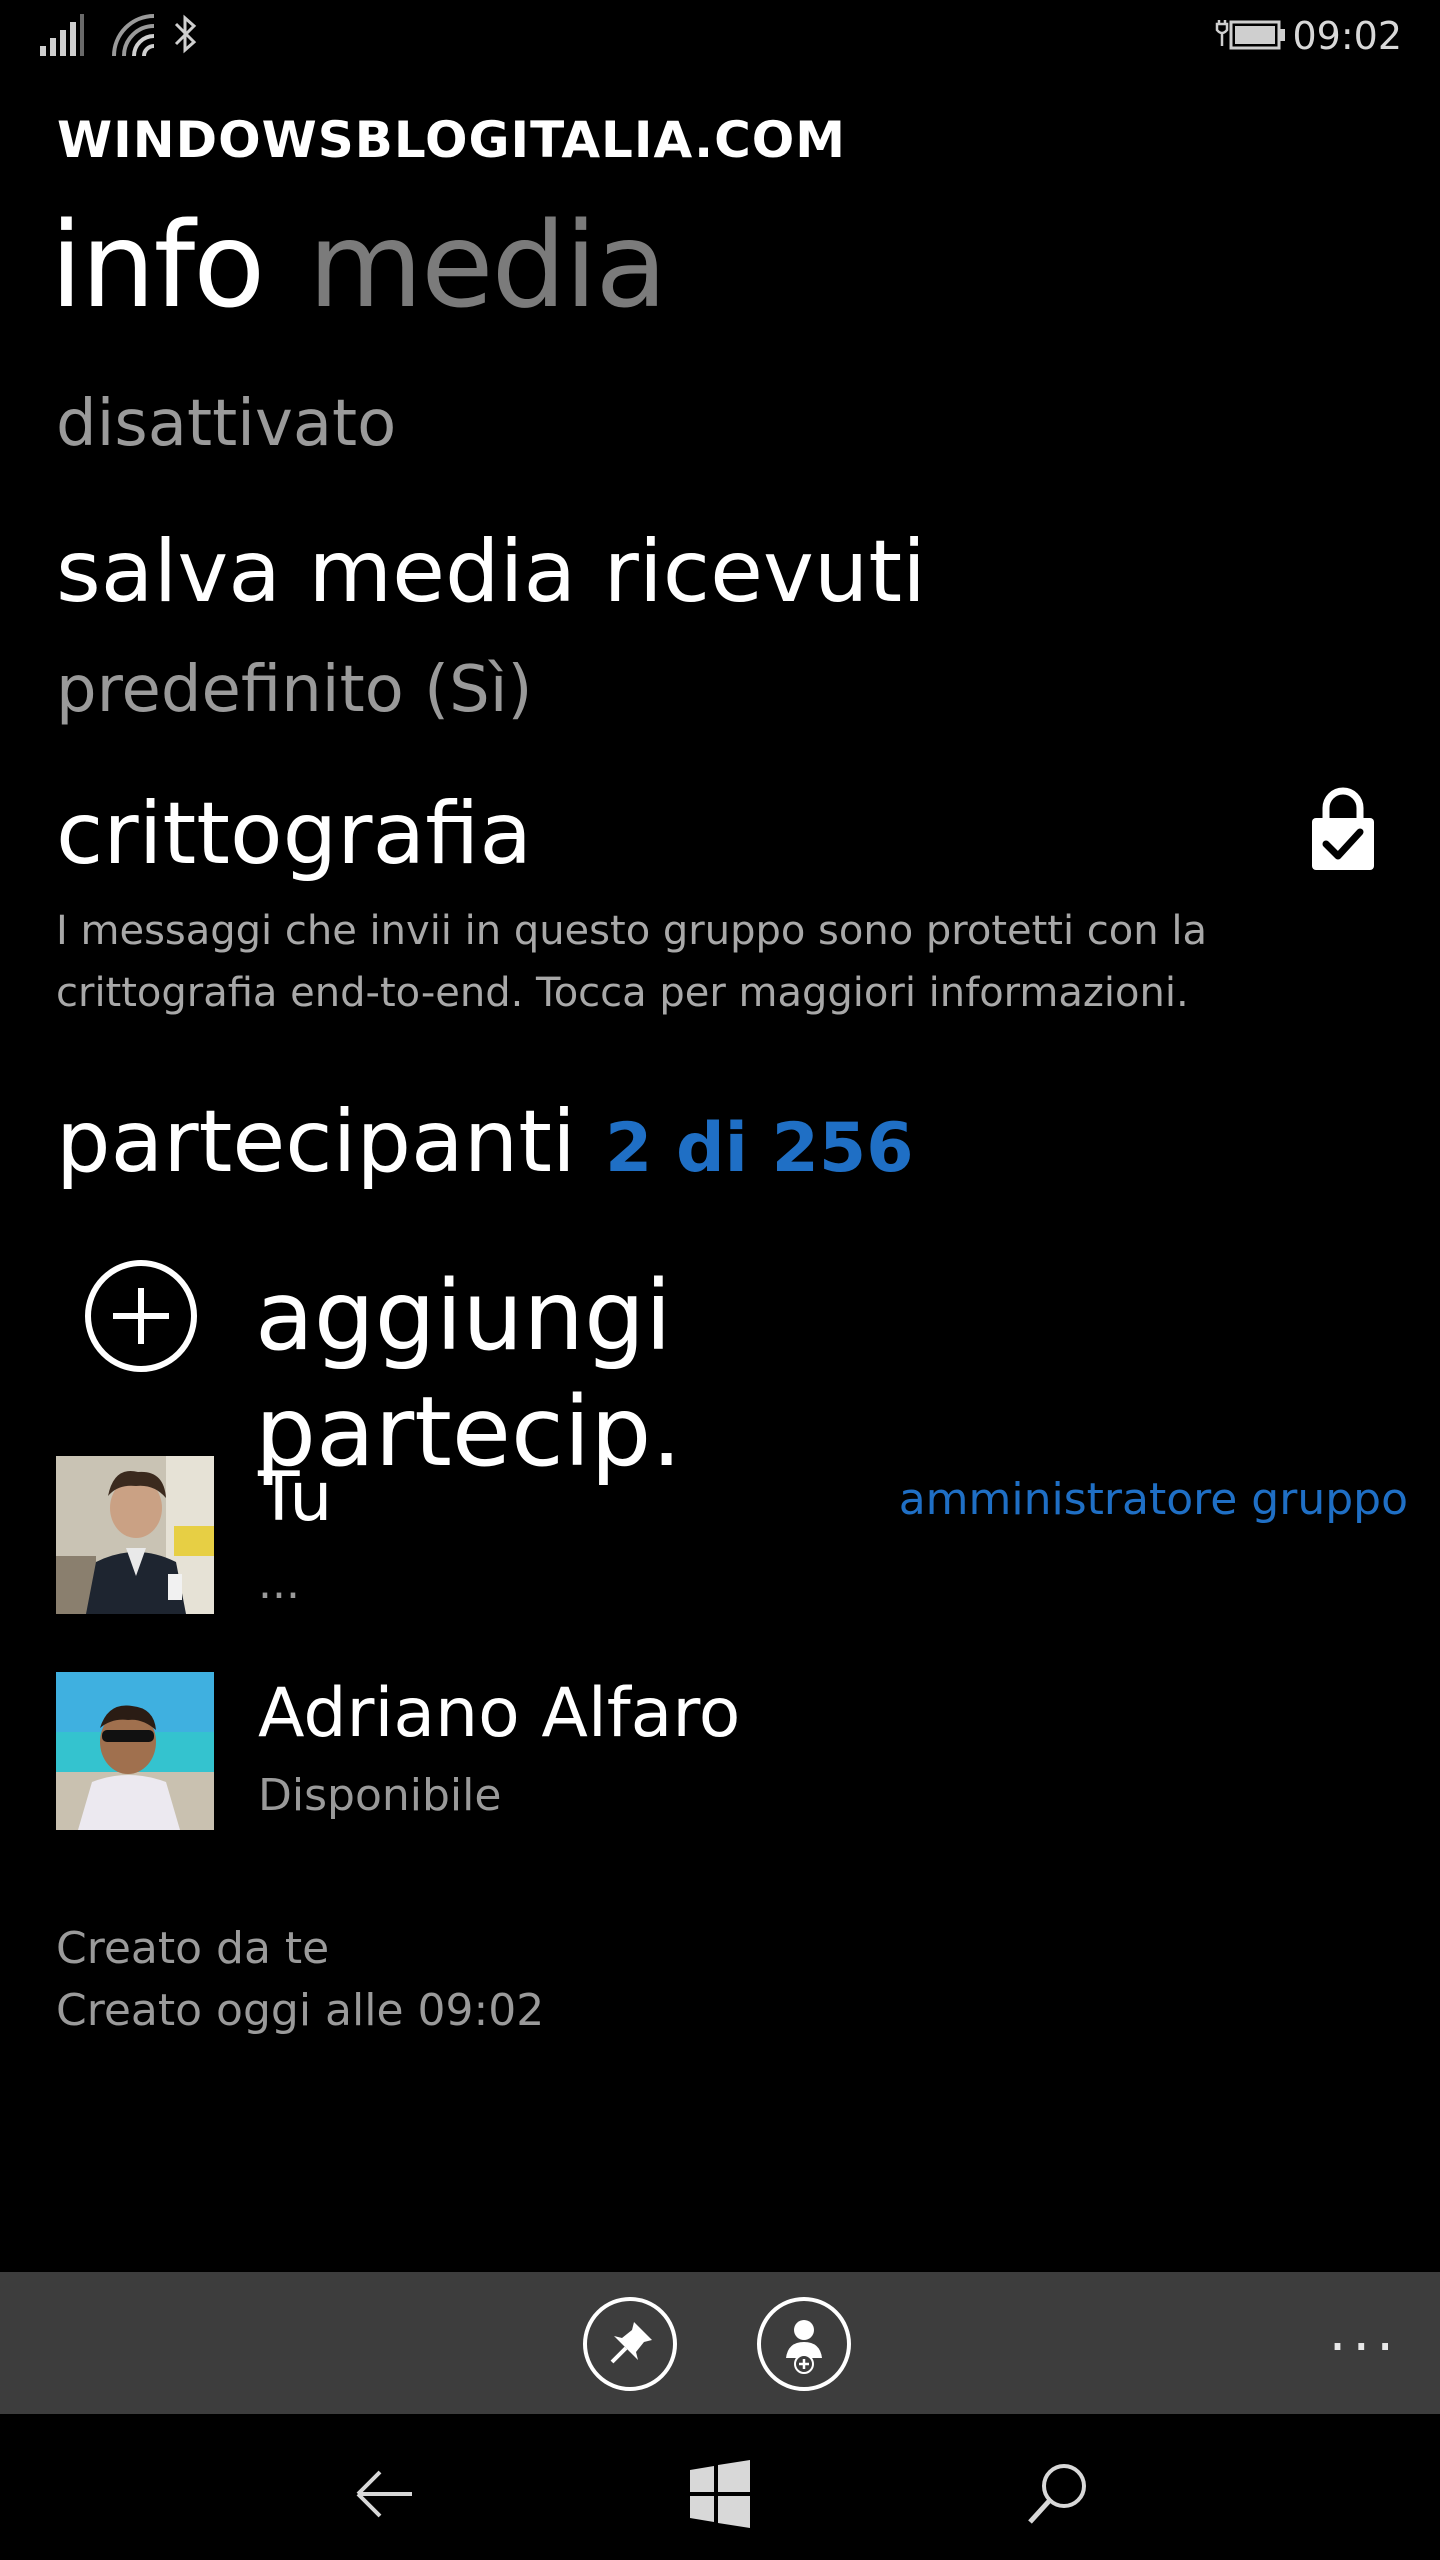 The height and width of the screenshot is (2560, 1440). I want to click on save-media-value: predefinito (Sì), so click(294, 690).